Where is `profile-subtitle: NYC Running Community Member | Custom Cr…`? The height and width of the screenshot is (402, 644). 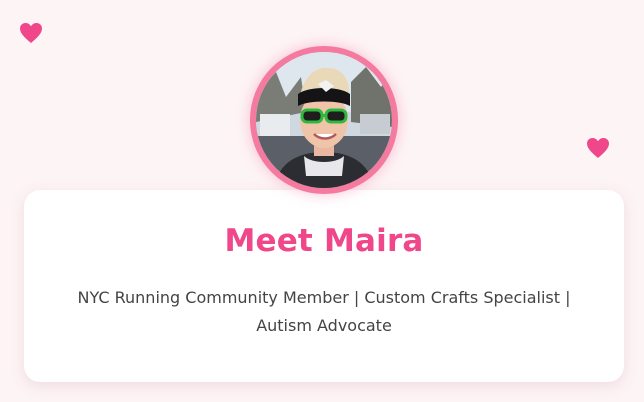
profile-subtitle: NYC Running Community Member | Custom Cr… is located at coordinates (324, 311).